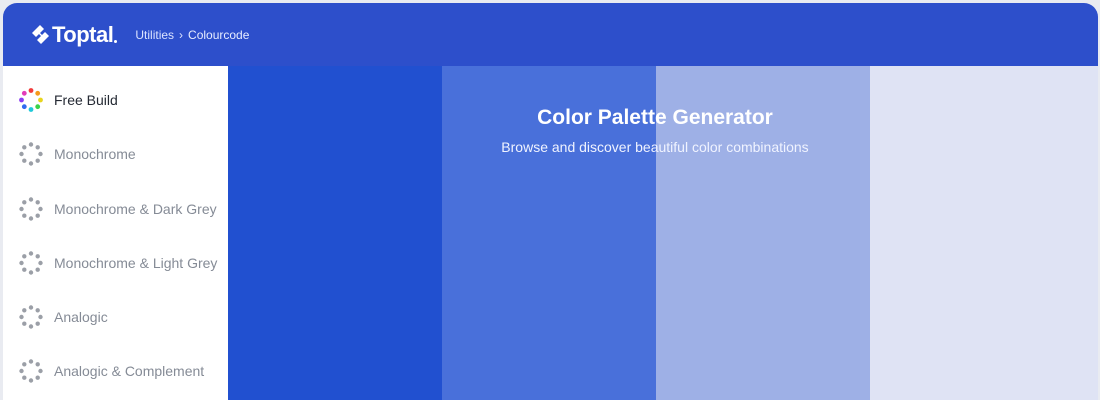  I want to click on sidebar-item-label: Monochrome, so click(95, 154).